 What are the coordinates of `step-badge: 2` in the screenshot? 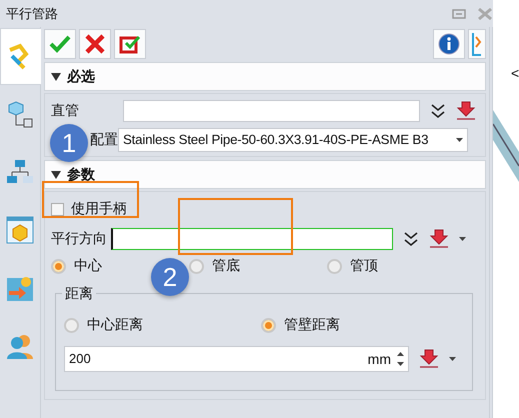 It's located at (170, 277).